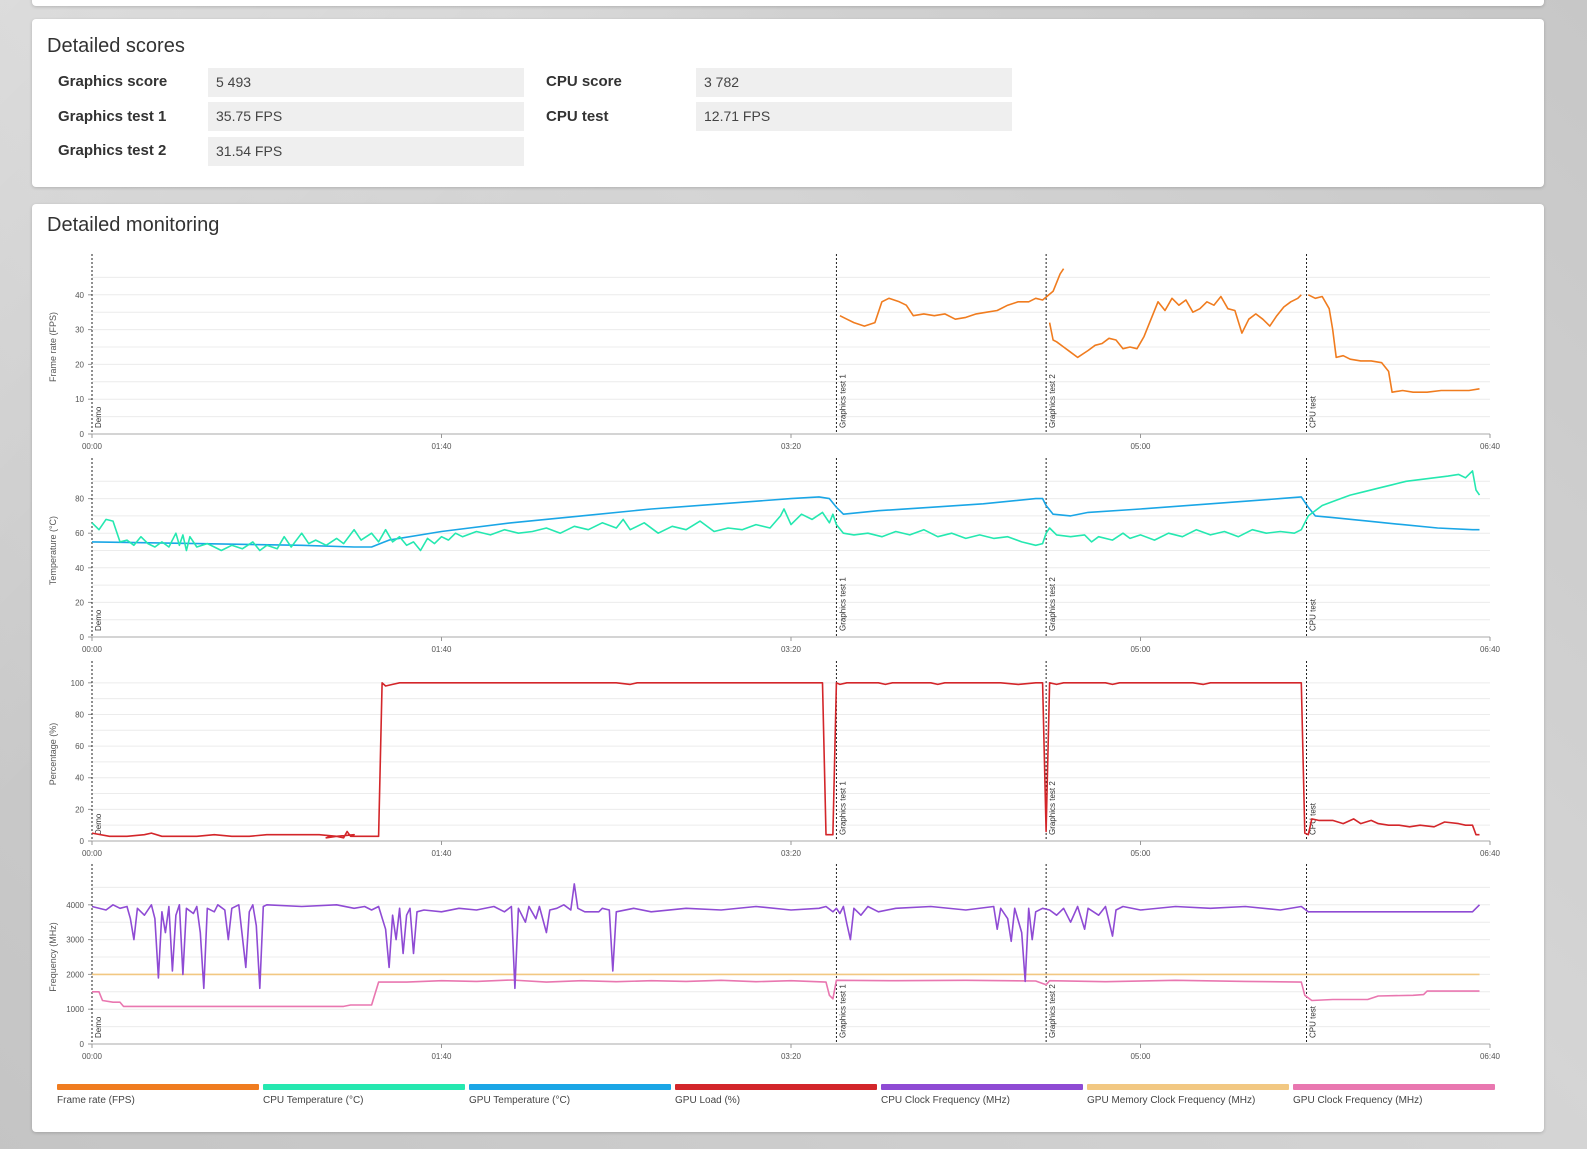 The height and width of the screenshot is (1149, 1587). Describe the element at coordinates (53, 347) in the screenshot. I see `y-axis-label: Frame rate (FPS)` at that location.